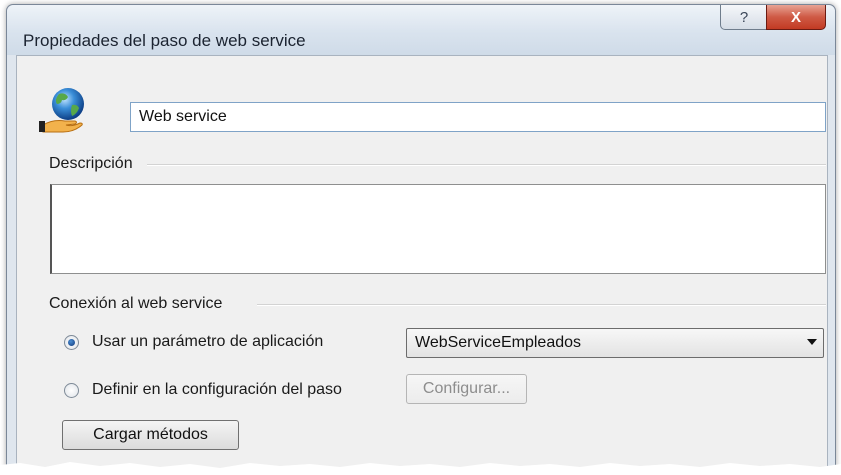  Describe the element at coordinates (140, 304) in the screenshot. I see `connection-group-label: Conexión al web service` at that location.